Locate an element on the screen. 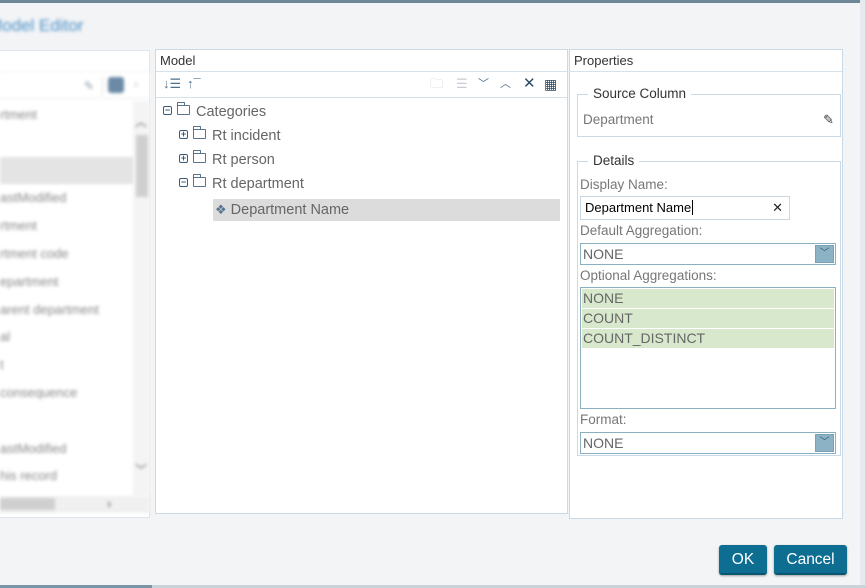 This screenshot has height=588, width=865. source-column-legend: Source Column is located at coordinates (640, 94).